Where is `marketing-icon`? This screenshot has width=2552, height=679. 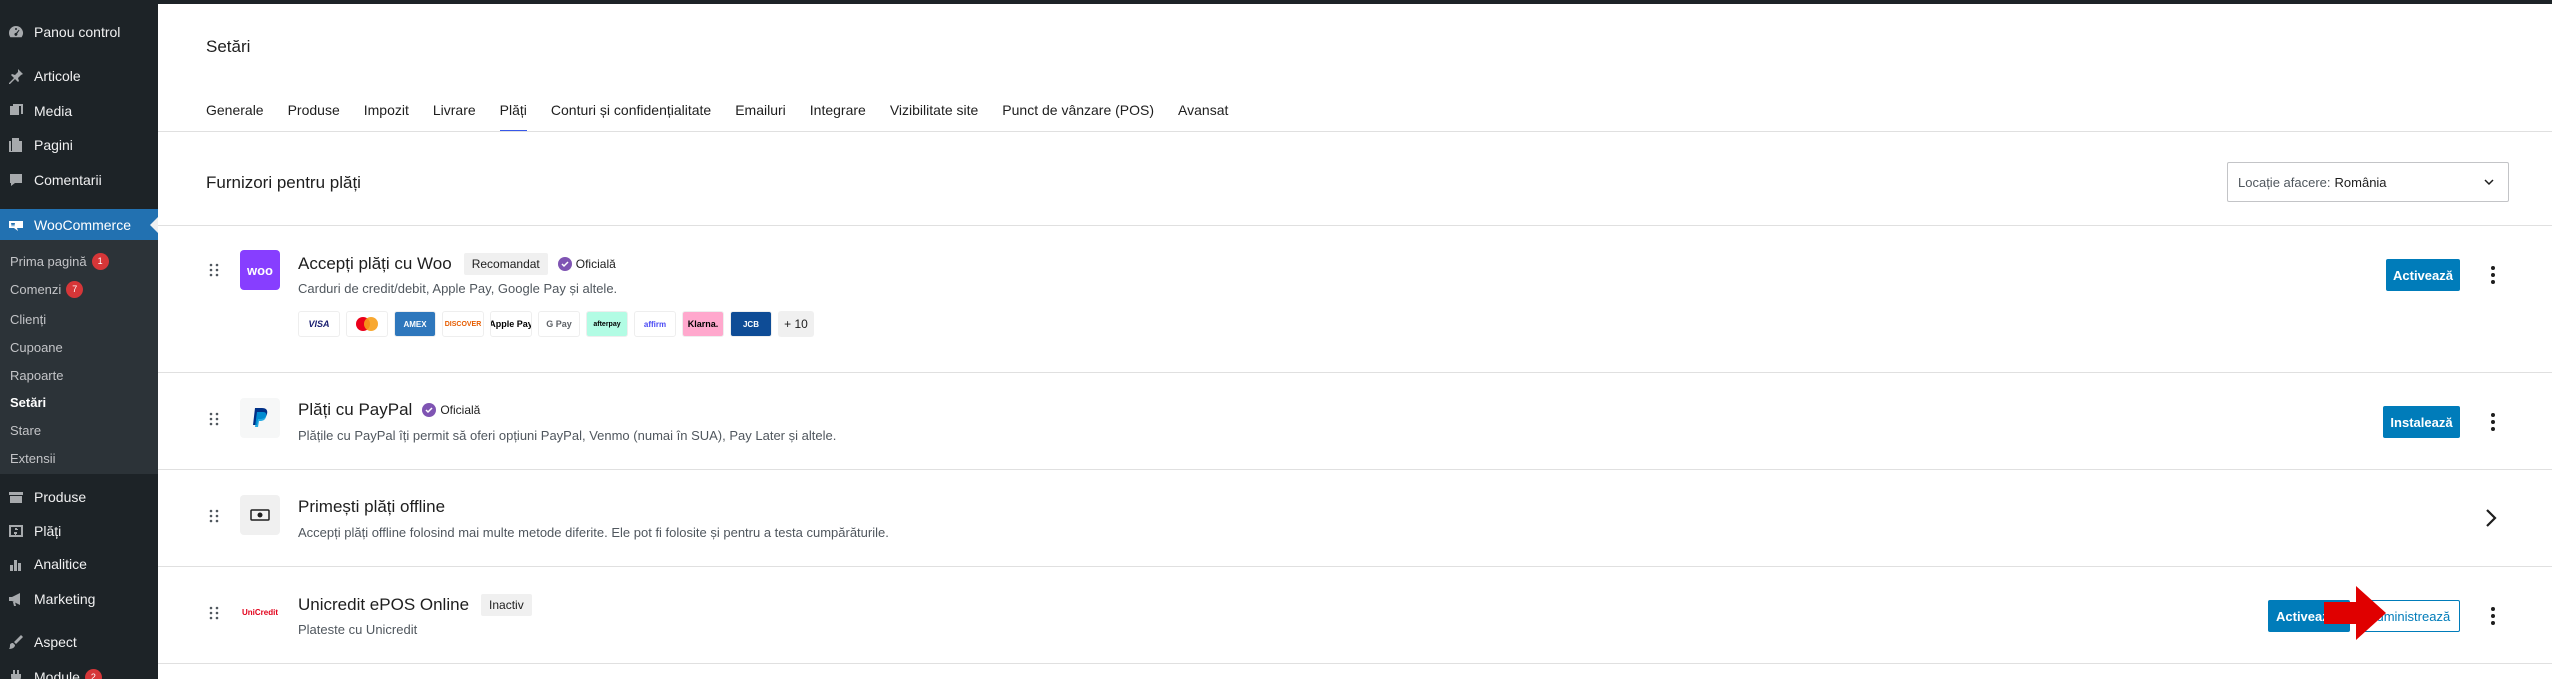 marketing-icon is located at coordinates (16, 599).